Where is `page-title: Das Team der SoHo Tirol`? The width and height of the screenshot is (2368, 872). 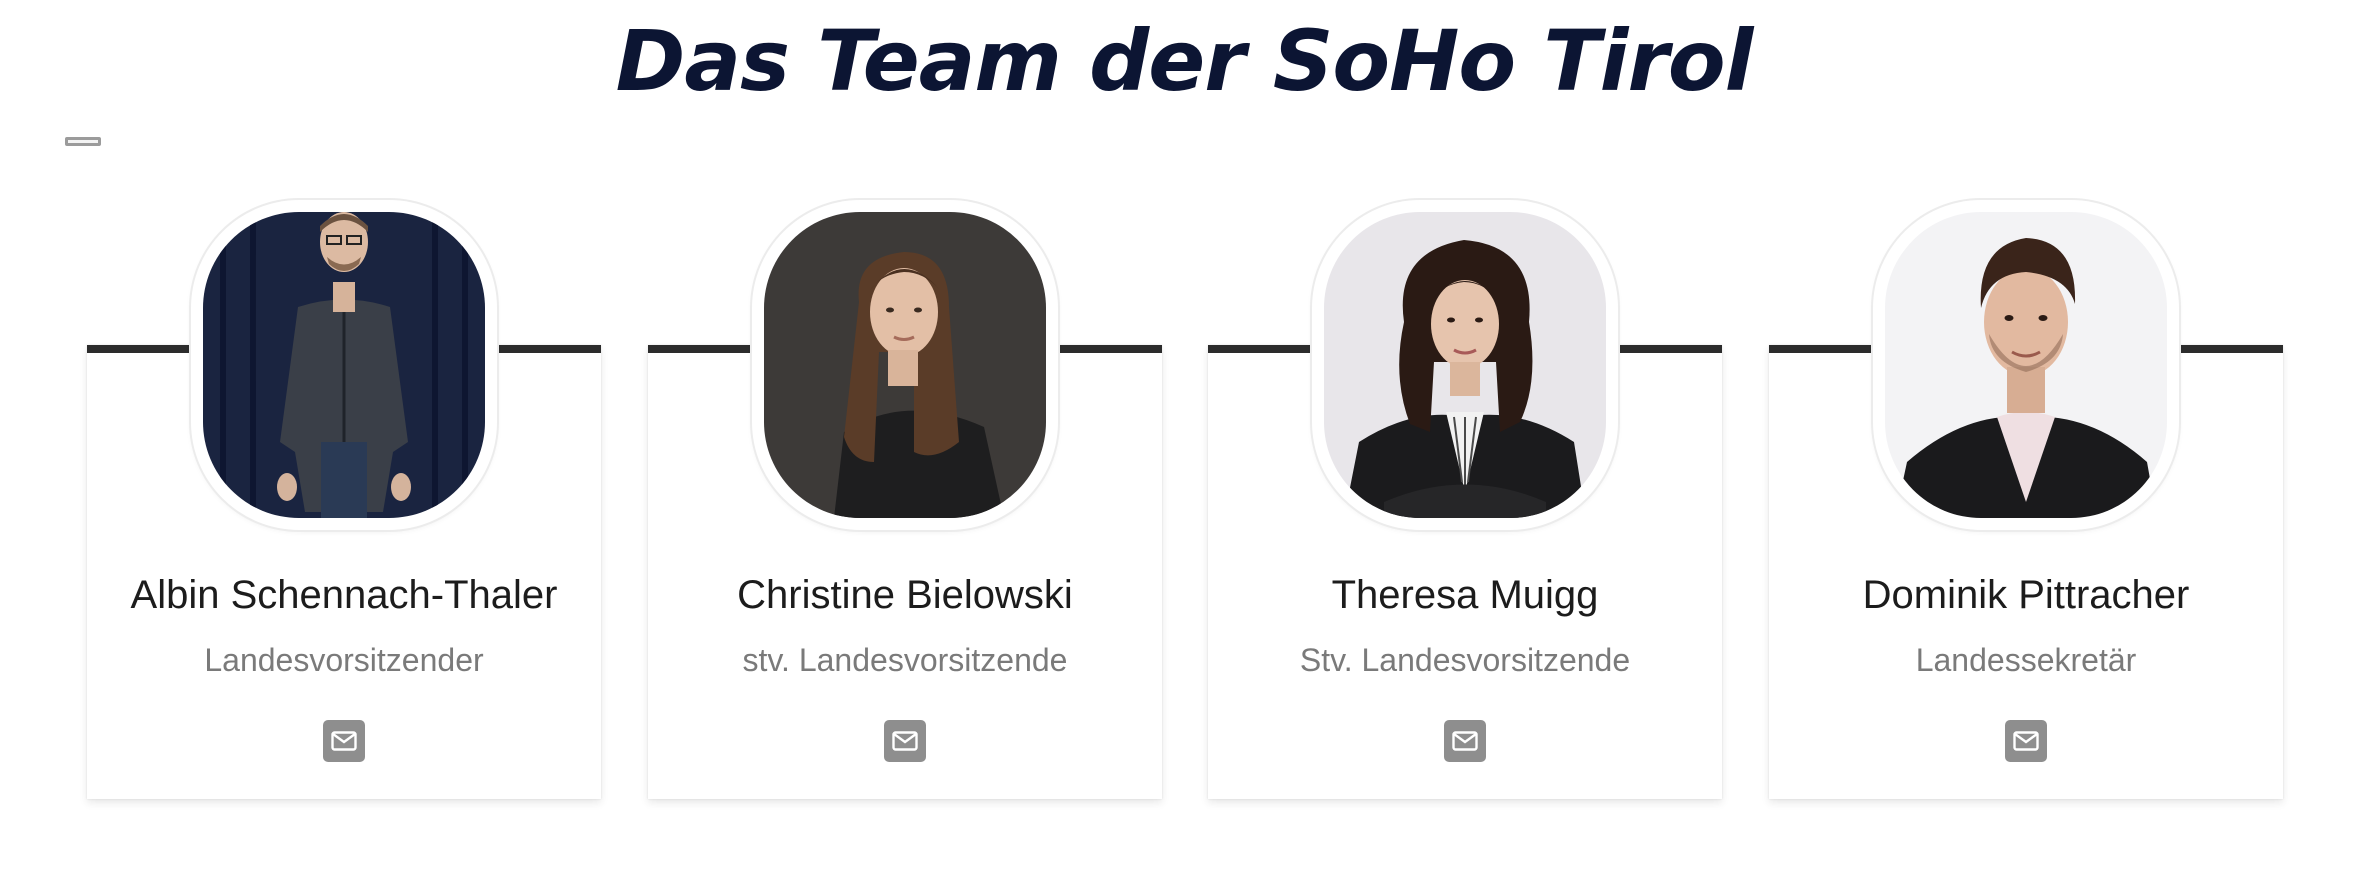 page-title: Das Team der SoHo Tirol is located at coordinates (1184, 61).